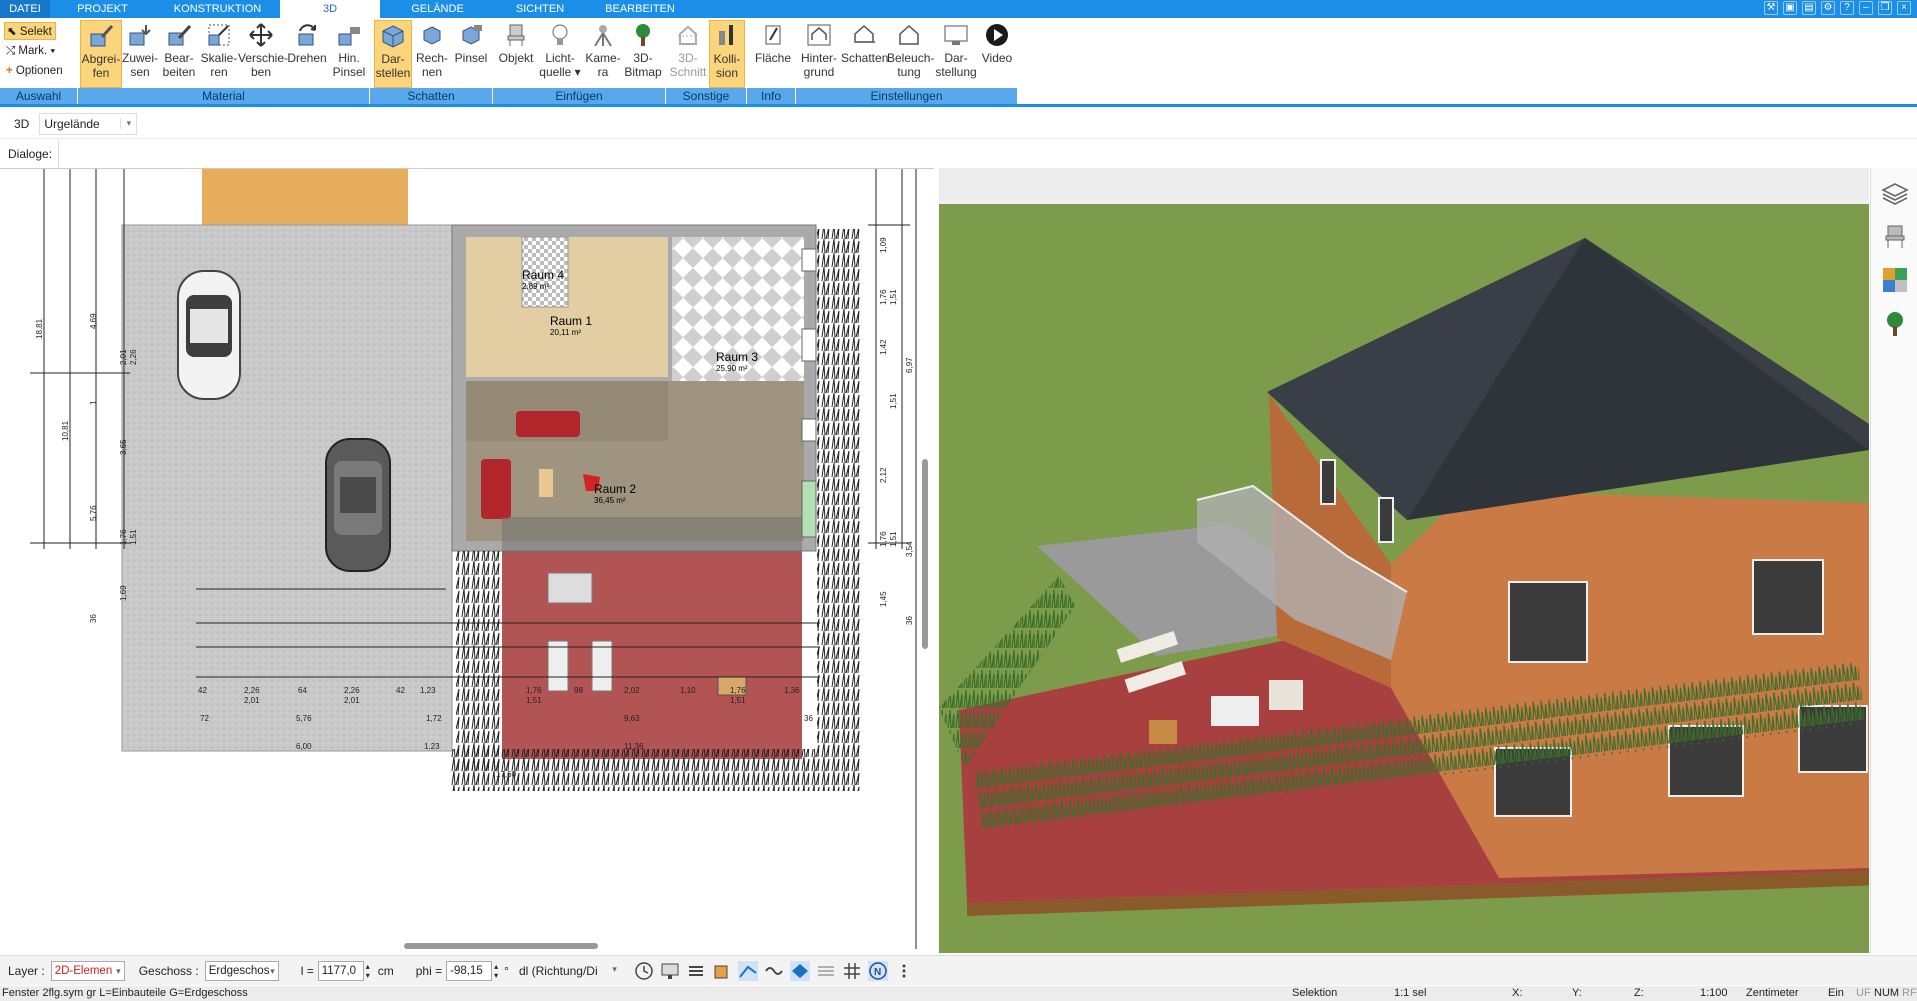  What do you see at coordinates (883, 475) in the screenshot?
I see `svg-text: 2,12` at bounding box center [883, 475].